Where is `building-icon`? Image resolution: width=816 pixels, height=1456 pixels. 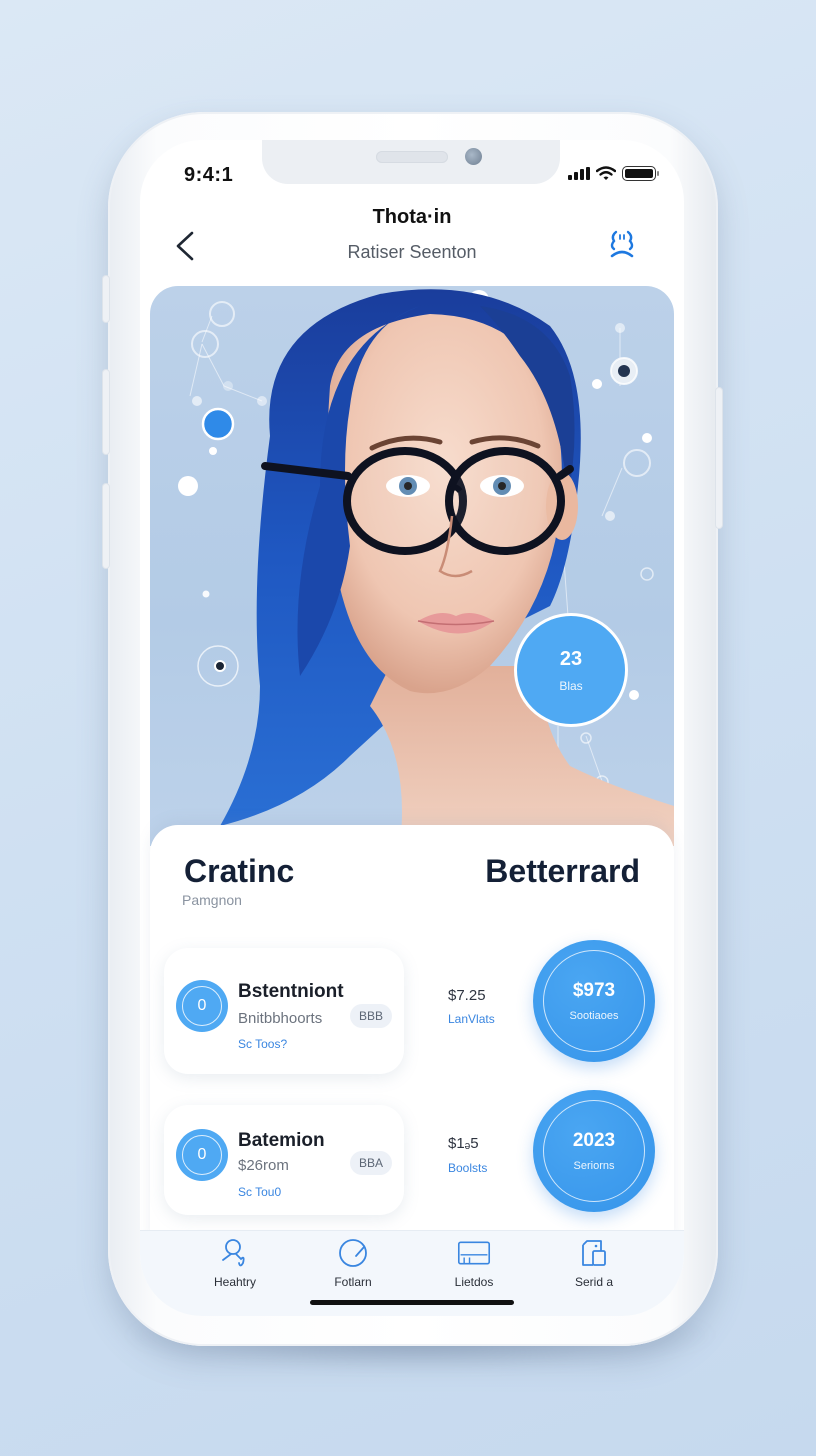
building-icon is located at coordinates (594, 1253).